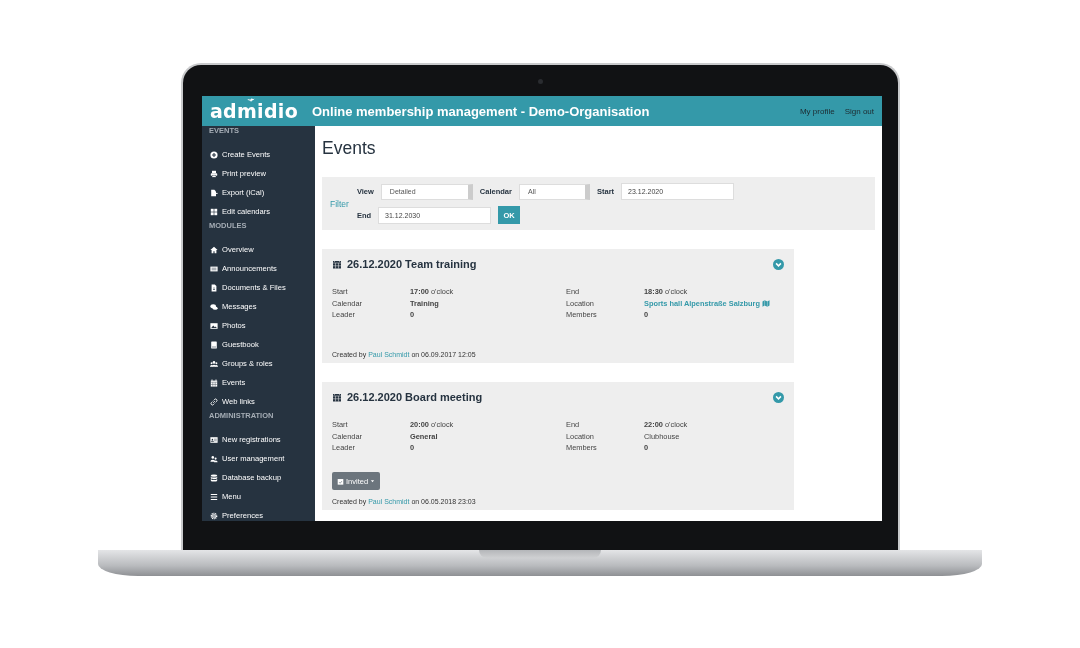 Image resolution: width=1080 pixels, height=648 pixels. Describe the element at coordinates (214, 268) in the screenshot. I see `card-icon` at that location.